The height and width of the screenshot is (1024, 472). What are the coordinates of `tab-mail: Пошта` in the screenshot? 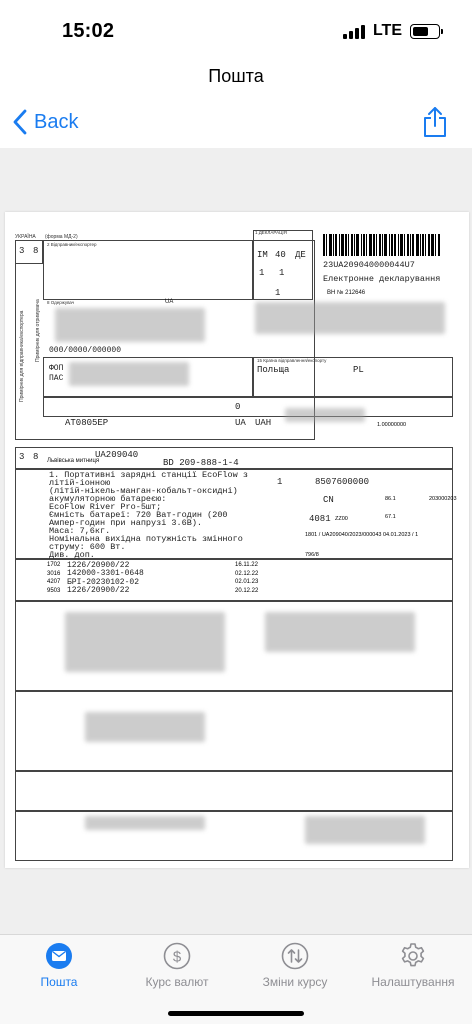 It's located at (59, 965).